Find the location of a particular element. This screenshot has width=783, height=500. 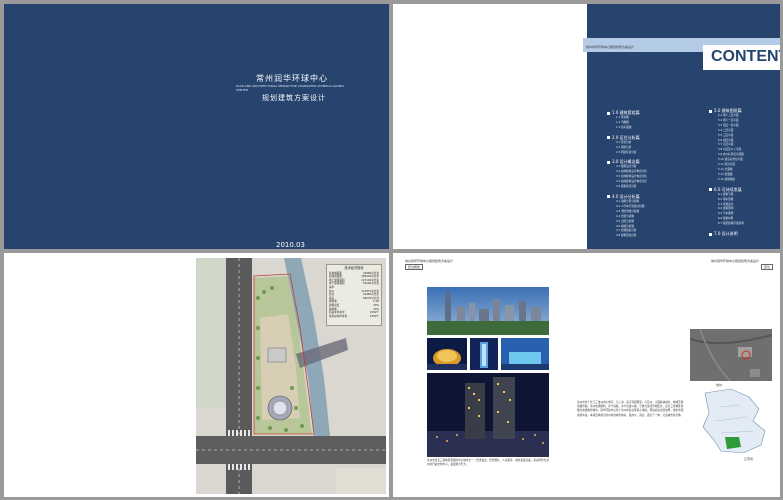

toc-item: 1.3 总平面图 is located at coordinates (651, 128).